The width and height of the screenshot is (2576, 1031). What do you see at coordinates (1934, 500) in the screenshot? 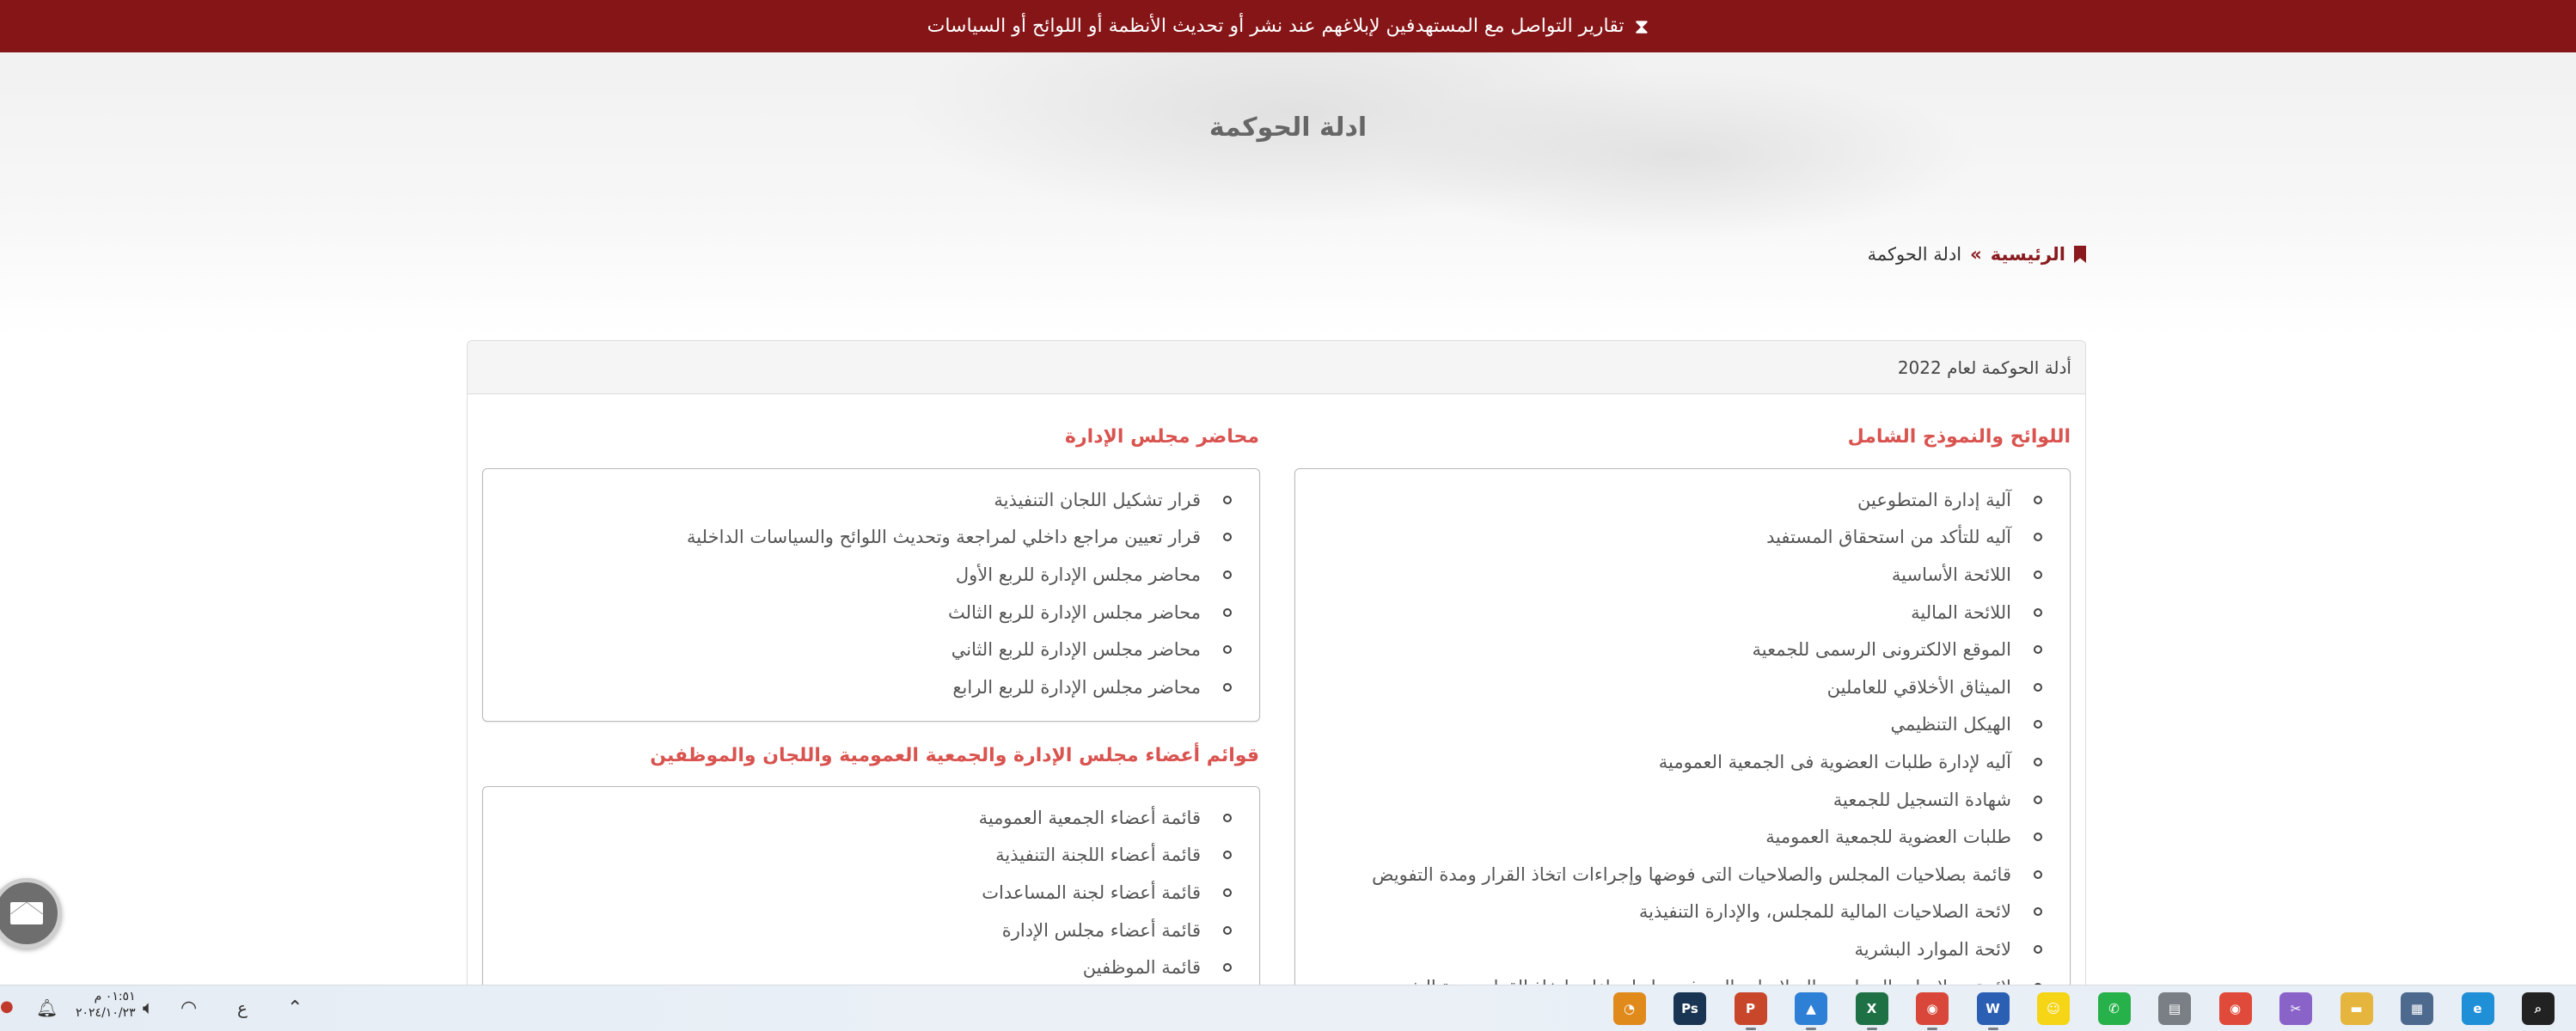
I see `regulation-item-link: آلية إدارة المتطوعين` at bounding box center [1934, 500].